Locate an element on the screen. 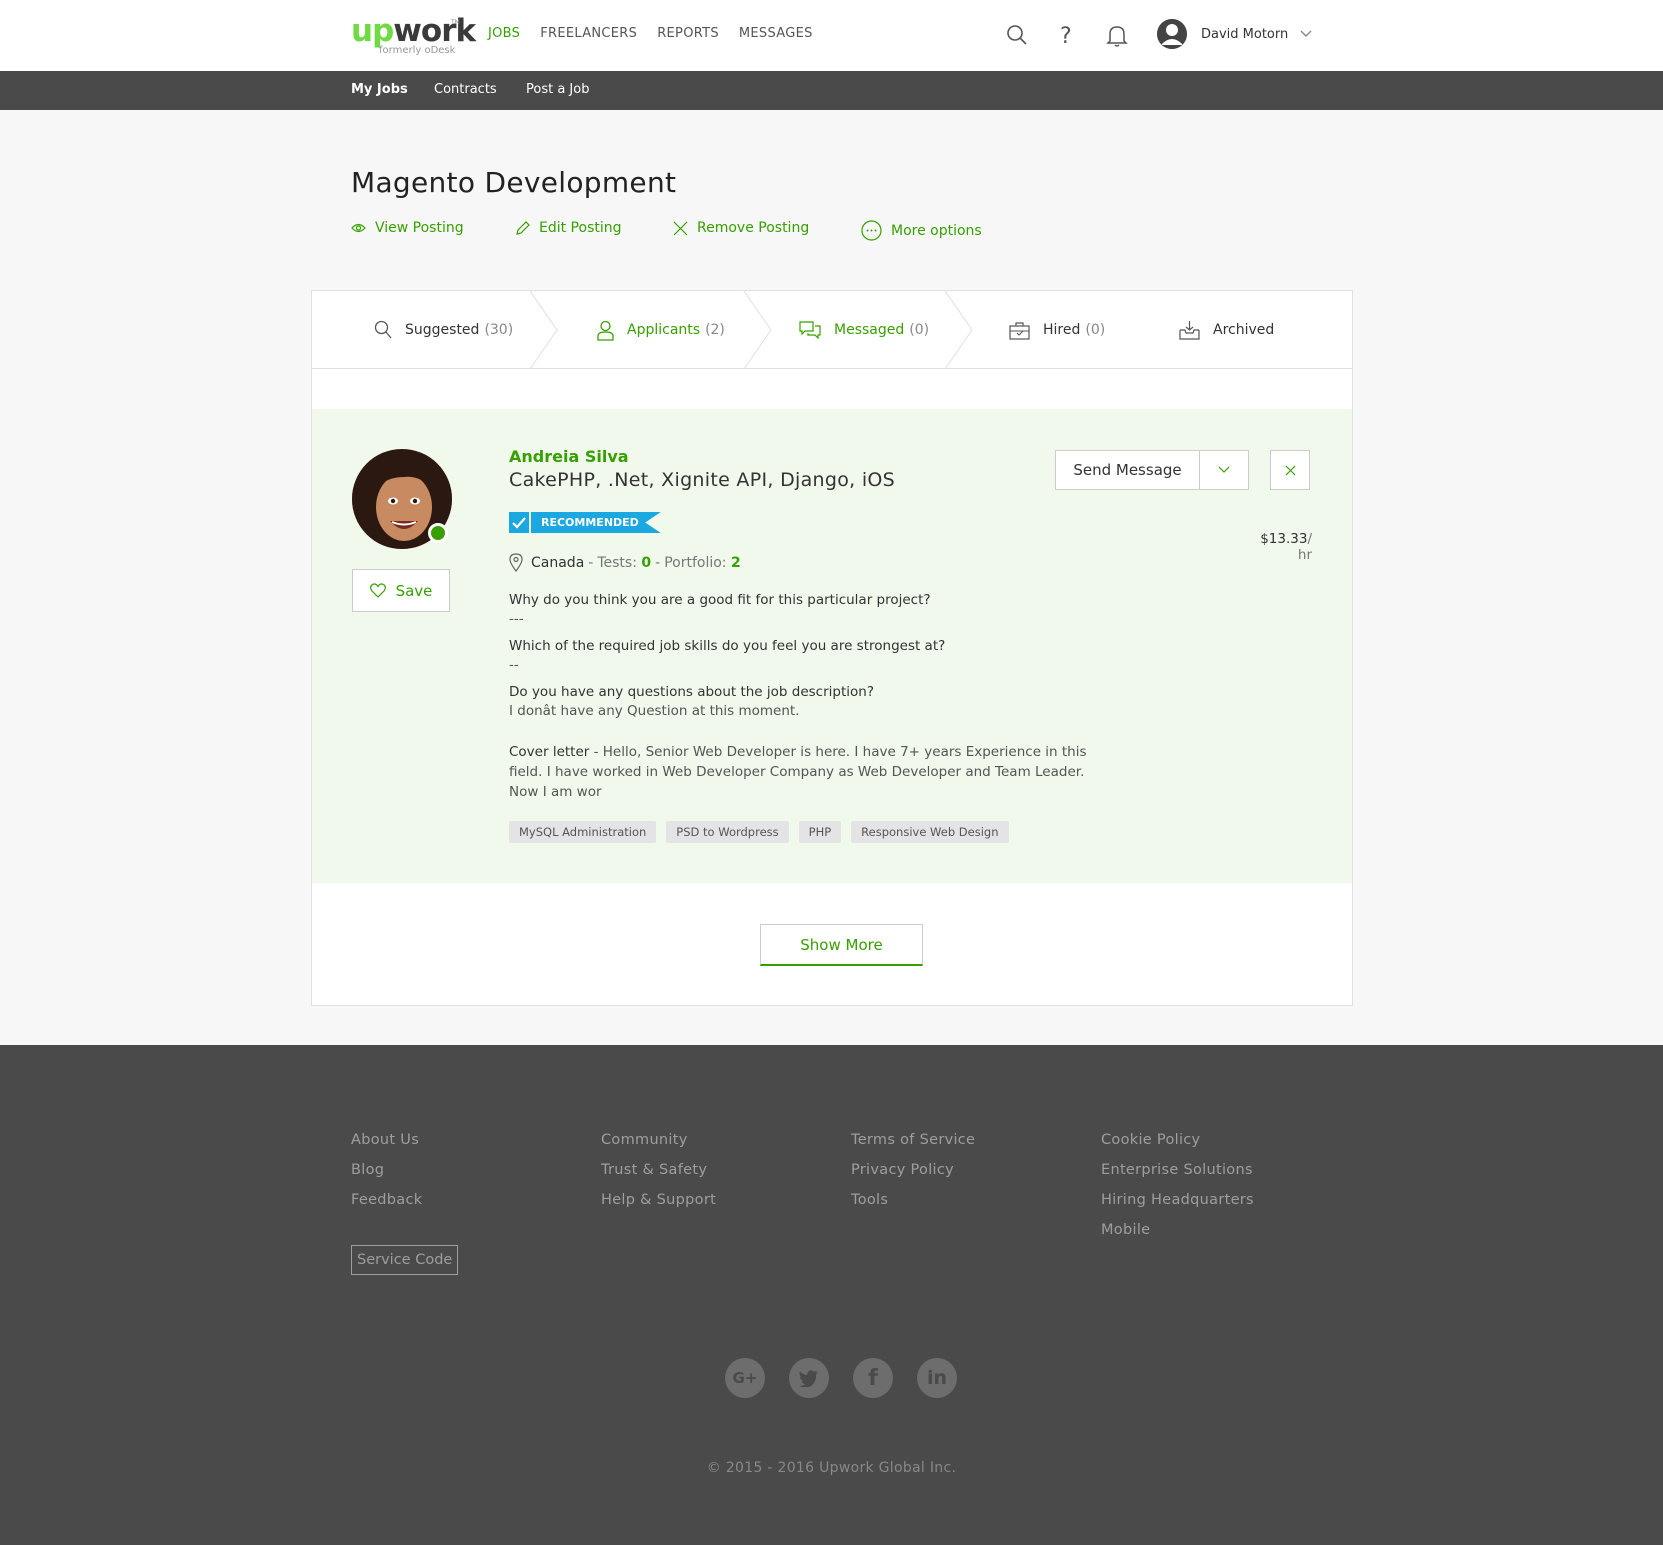  main-nav: JOBS FREELANCERS REPORTS MESSAGES is located at coordinates (660, 33).